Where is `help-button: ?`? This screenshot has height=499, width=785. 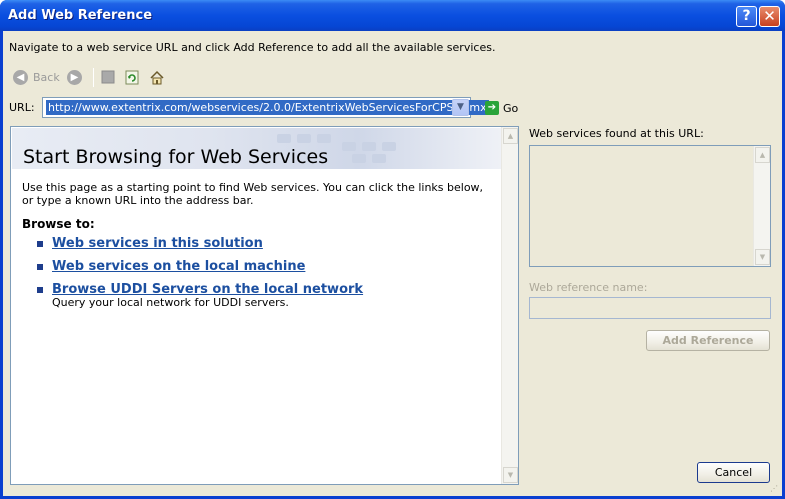
help-button: ? is located at coordinates (746, 16).